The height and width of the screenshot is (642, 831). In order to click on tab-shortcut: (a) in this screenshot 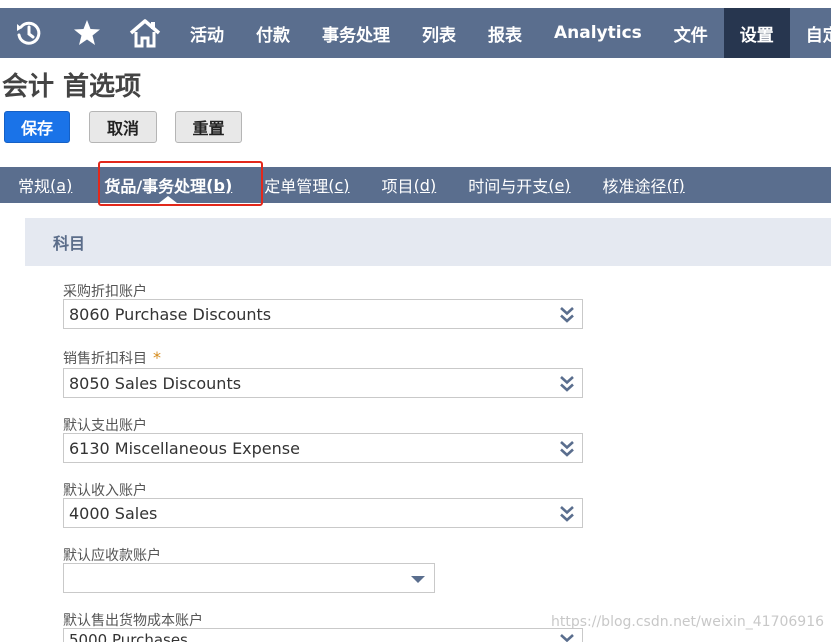, I will do `click(61, 185)`.